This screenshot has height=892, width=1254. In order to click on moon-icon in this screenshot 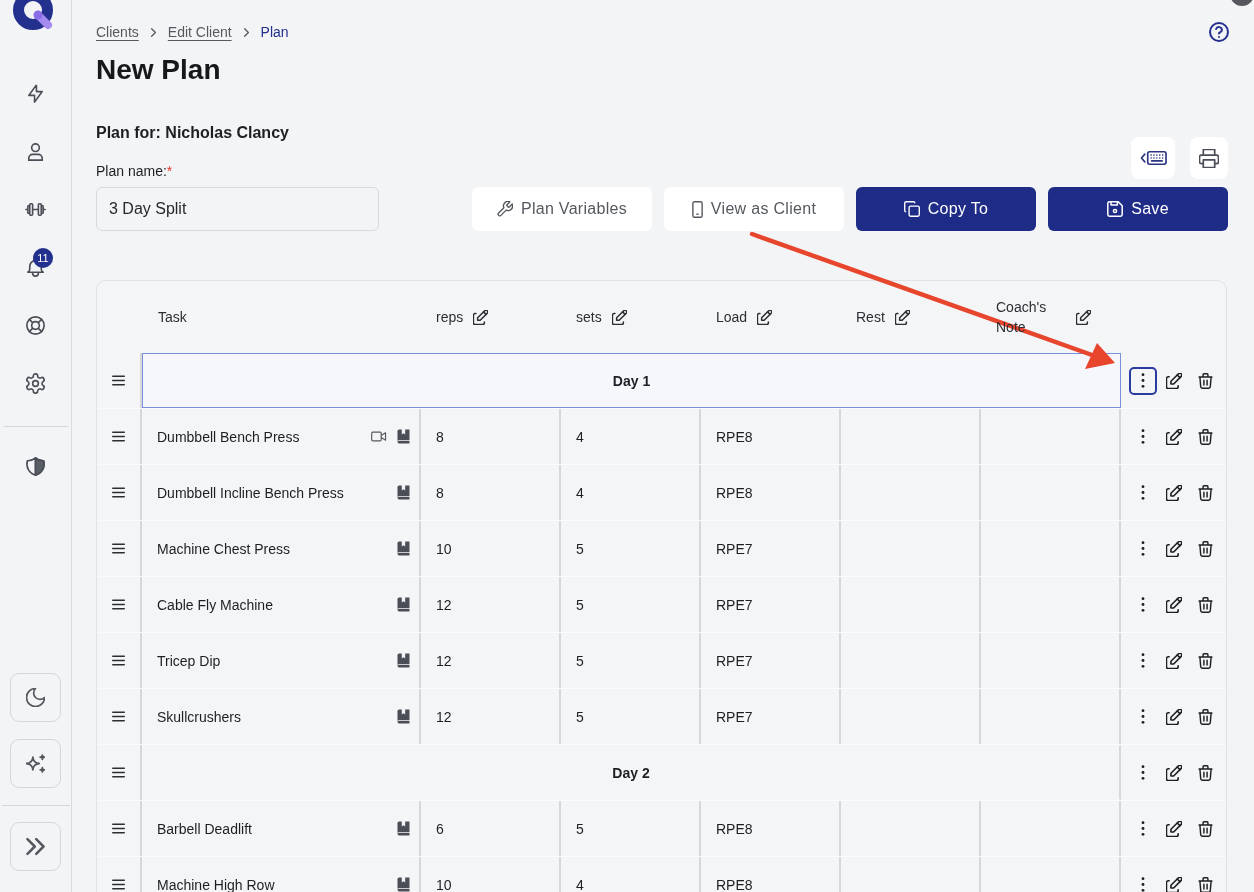, I will do `click(35, 697)`.